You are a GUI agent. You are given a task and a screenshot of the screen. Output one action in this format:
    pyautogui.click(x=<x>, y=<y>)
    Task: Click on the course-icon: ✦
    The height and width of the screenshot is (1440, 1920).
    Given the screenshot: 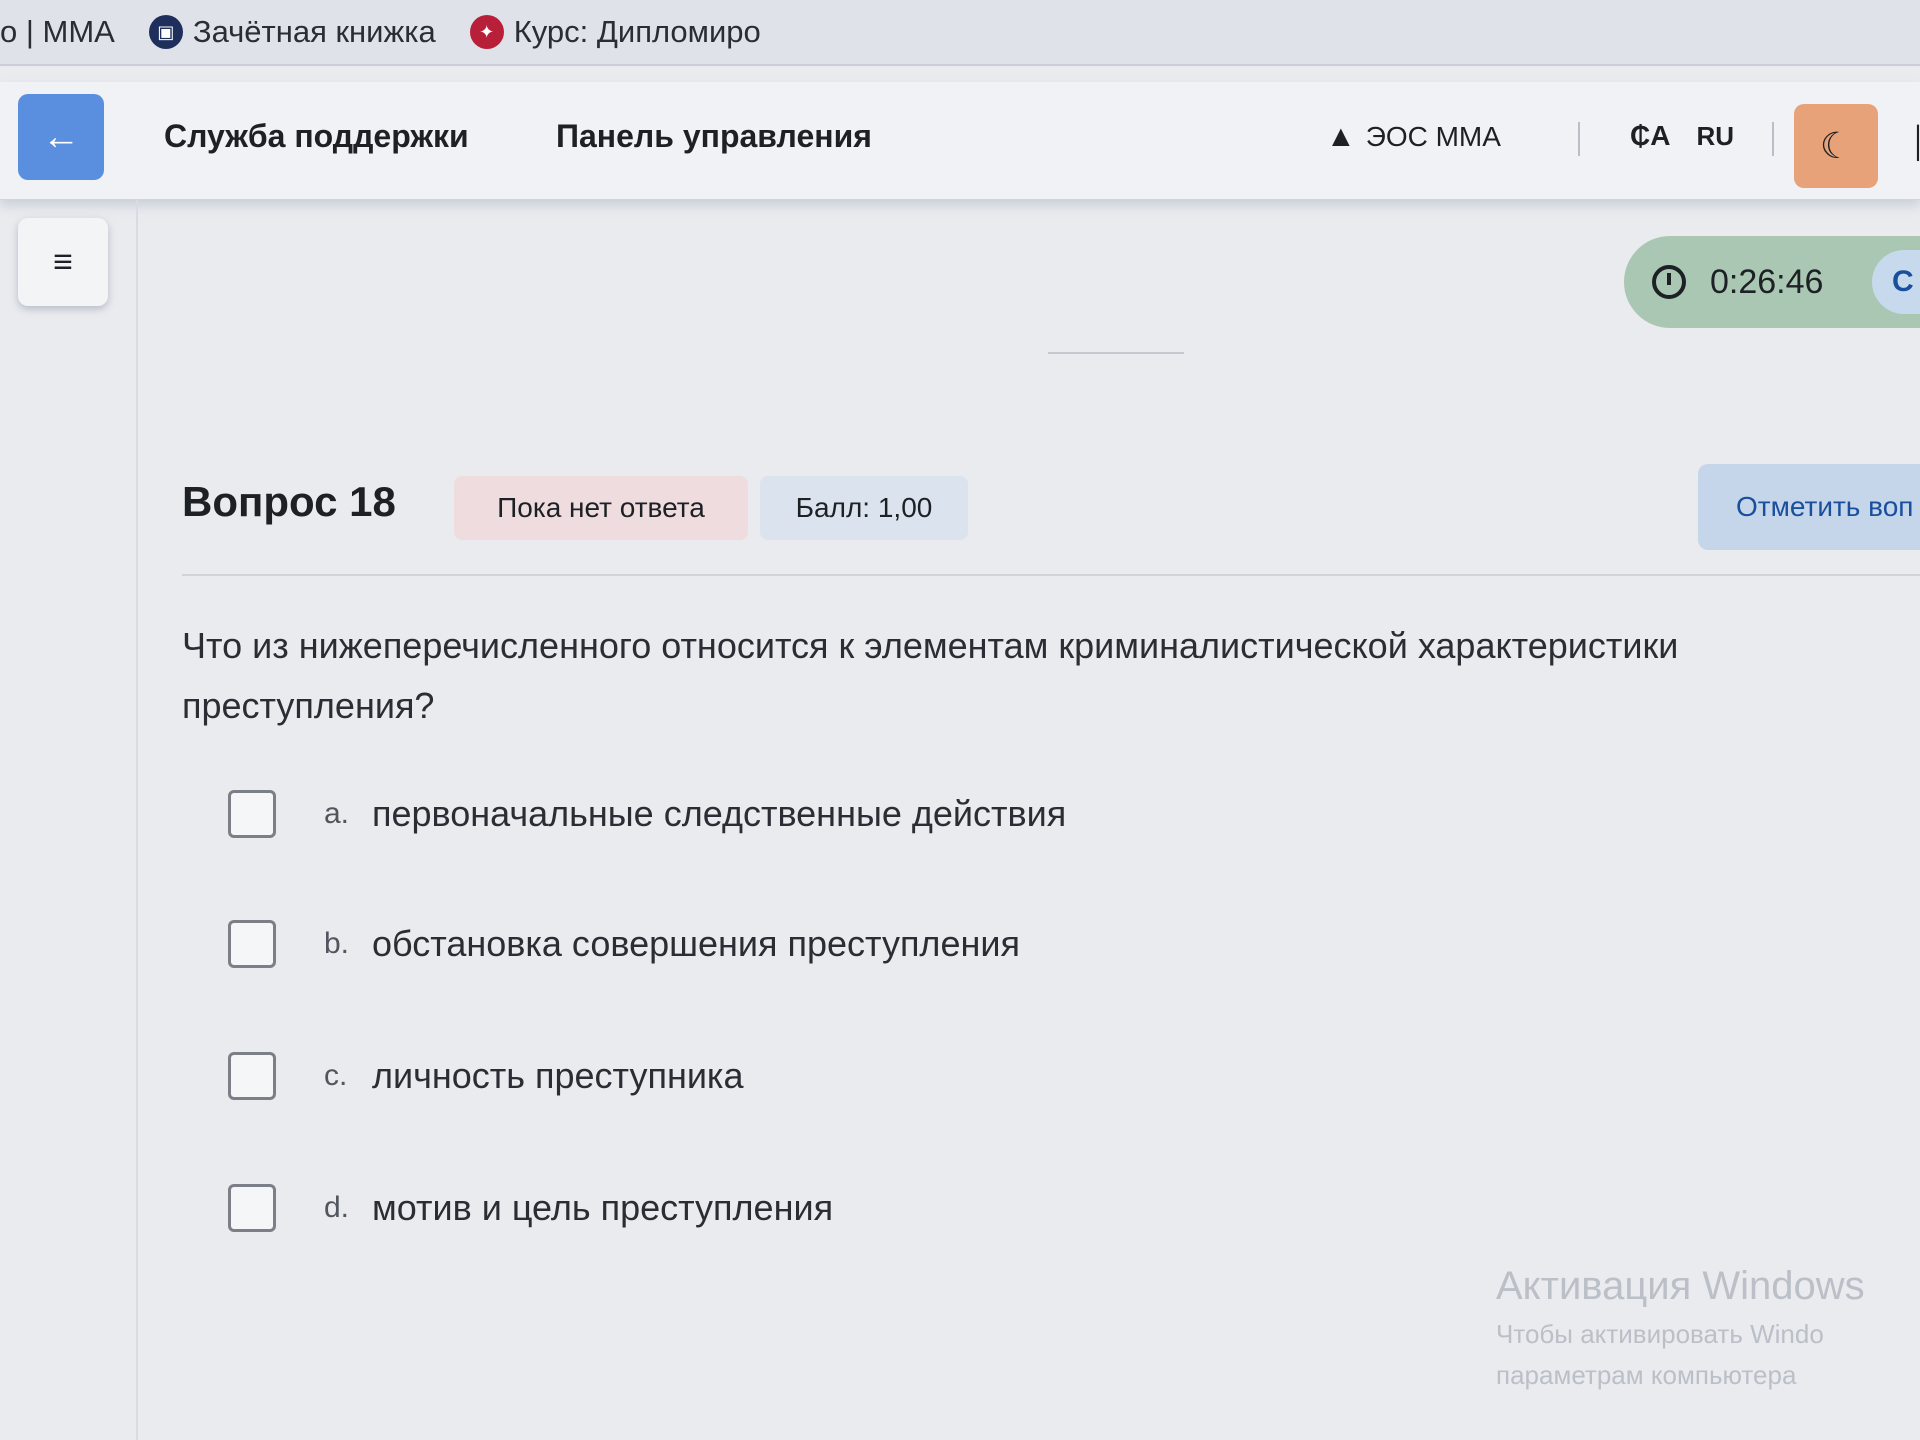 What is the action you would take?
    pyautogui.click(x=486, y=32)
    